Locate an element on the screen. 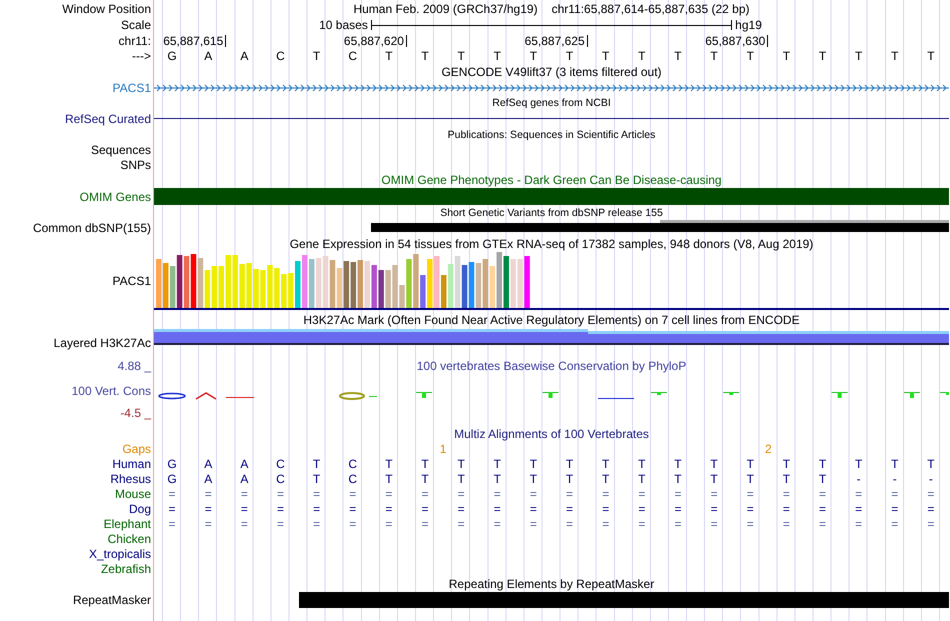 This screenshot has width=950, height=621. position-range: chr11:65,887,614-65,887,635 (22 bp) is located at coordinates (651, 9).